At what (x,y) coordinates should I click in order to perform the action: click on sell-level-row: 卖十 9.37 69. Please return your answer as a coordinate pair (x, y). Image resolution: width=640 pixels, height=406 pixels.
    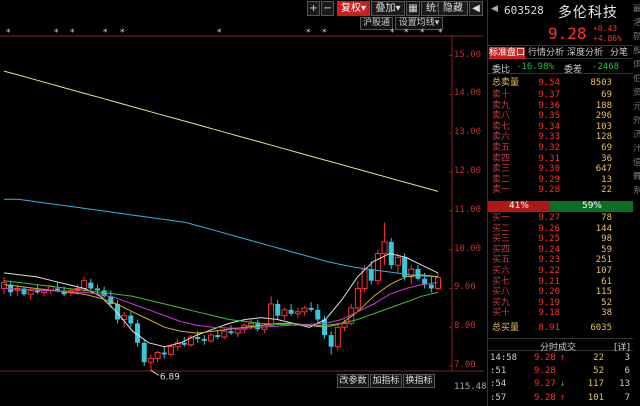
    Looking at the image, I should click on (561, 95).